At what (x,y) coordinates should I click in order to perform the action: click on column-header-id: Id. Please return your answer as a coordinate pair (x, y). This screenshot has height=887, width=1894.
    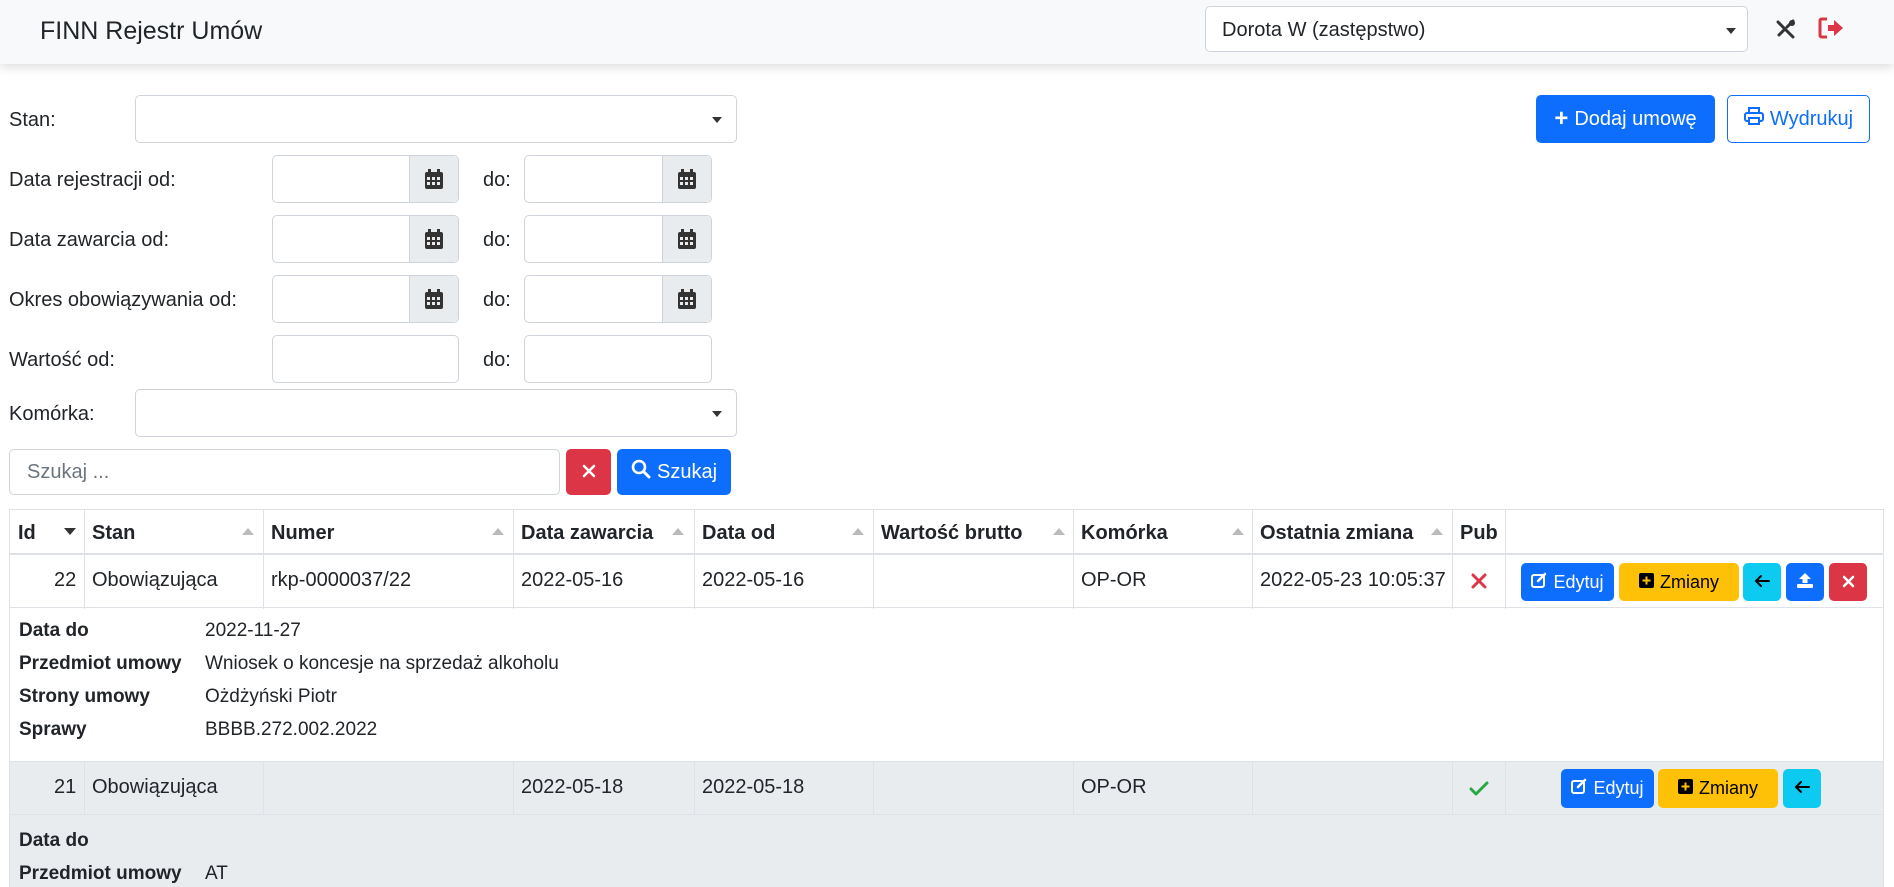
    Looking at the image, I should click on (27, 533).